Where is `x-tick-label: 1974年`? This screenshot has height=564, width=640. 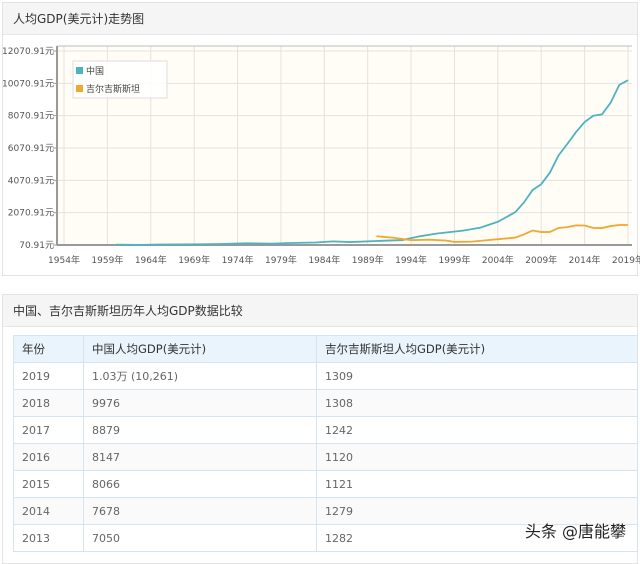 x-tick-label: 1974年 is located at coordinates (238, 260).